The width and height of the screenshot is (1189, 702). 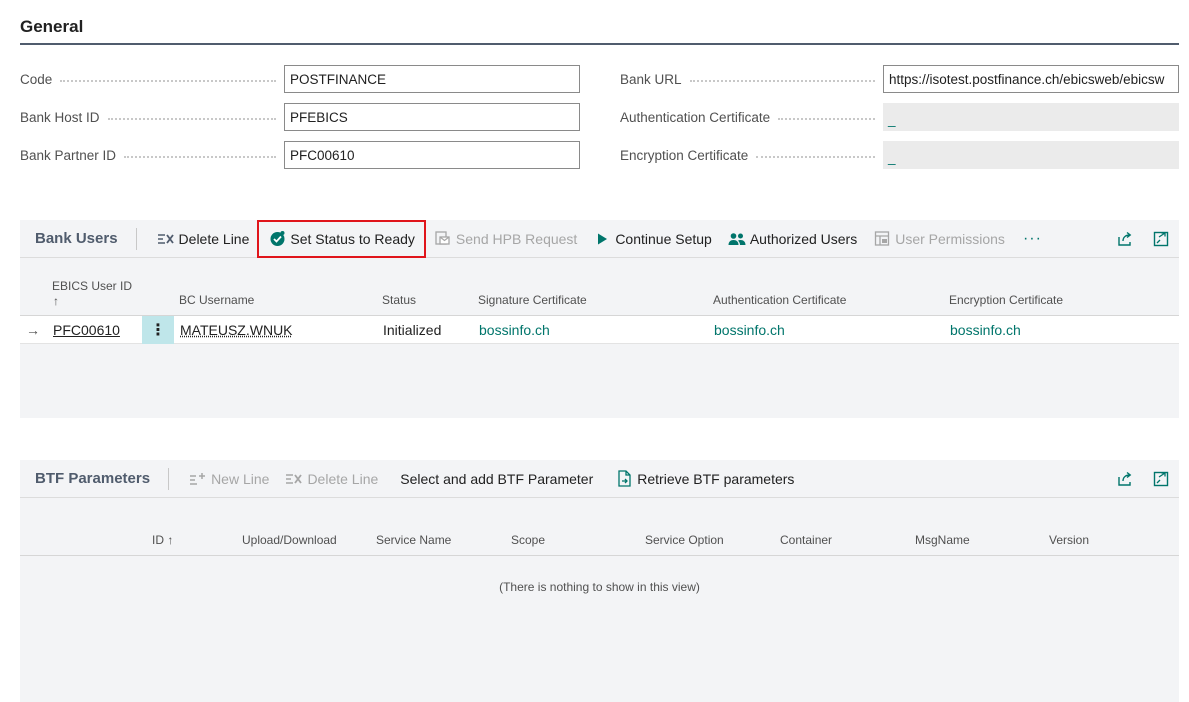 I want to click on enc-cert-field-row: Encryption Certificate _, so click(x=899, y=155).